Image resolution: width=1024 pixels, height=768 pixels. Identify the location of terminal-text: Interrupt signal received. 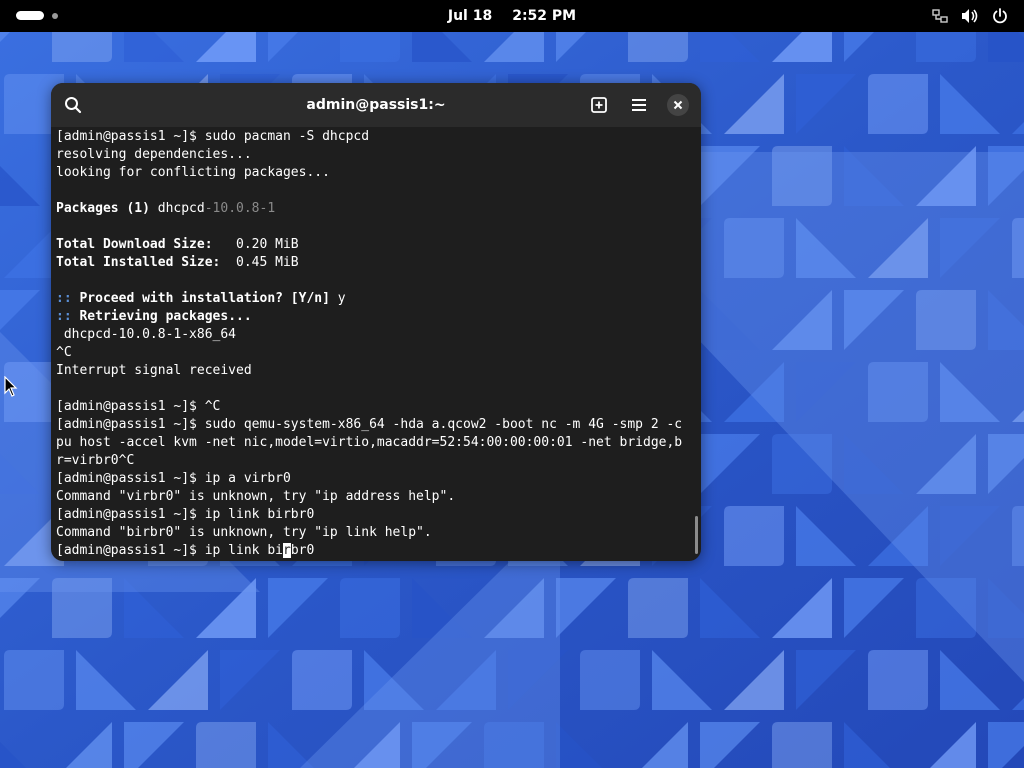
(154, 370).